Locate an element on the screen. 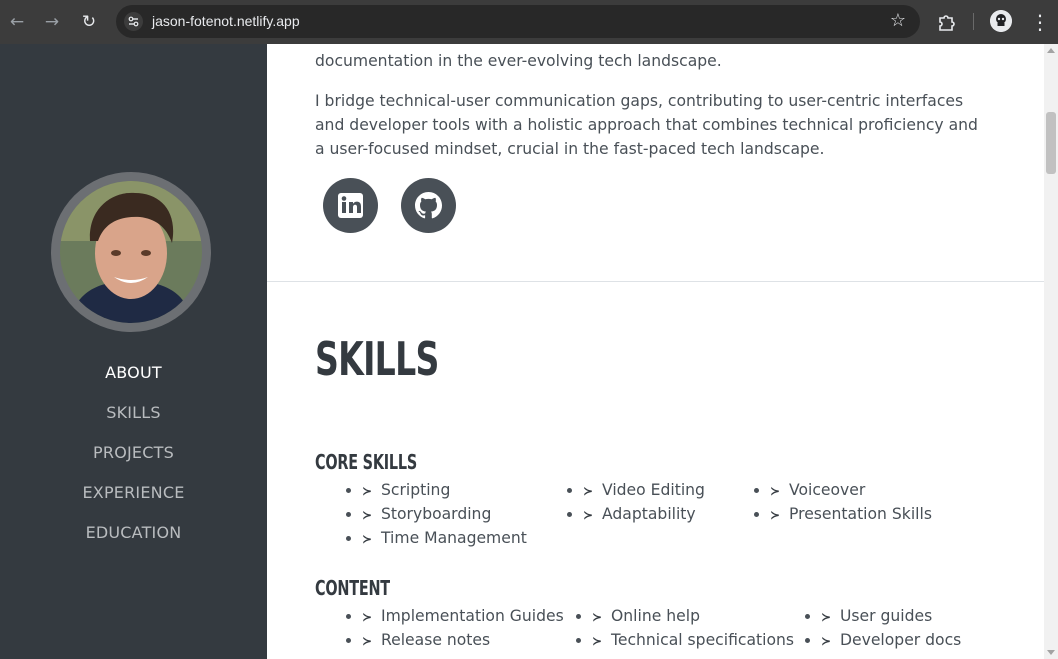 The height and width of the screenshot is (659, 1058). forward-icon: → is located at coordinates (52, 22).